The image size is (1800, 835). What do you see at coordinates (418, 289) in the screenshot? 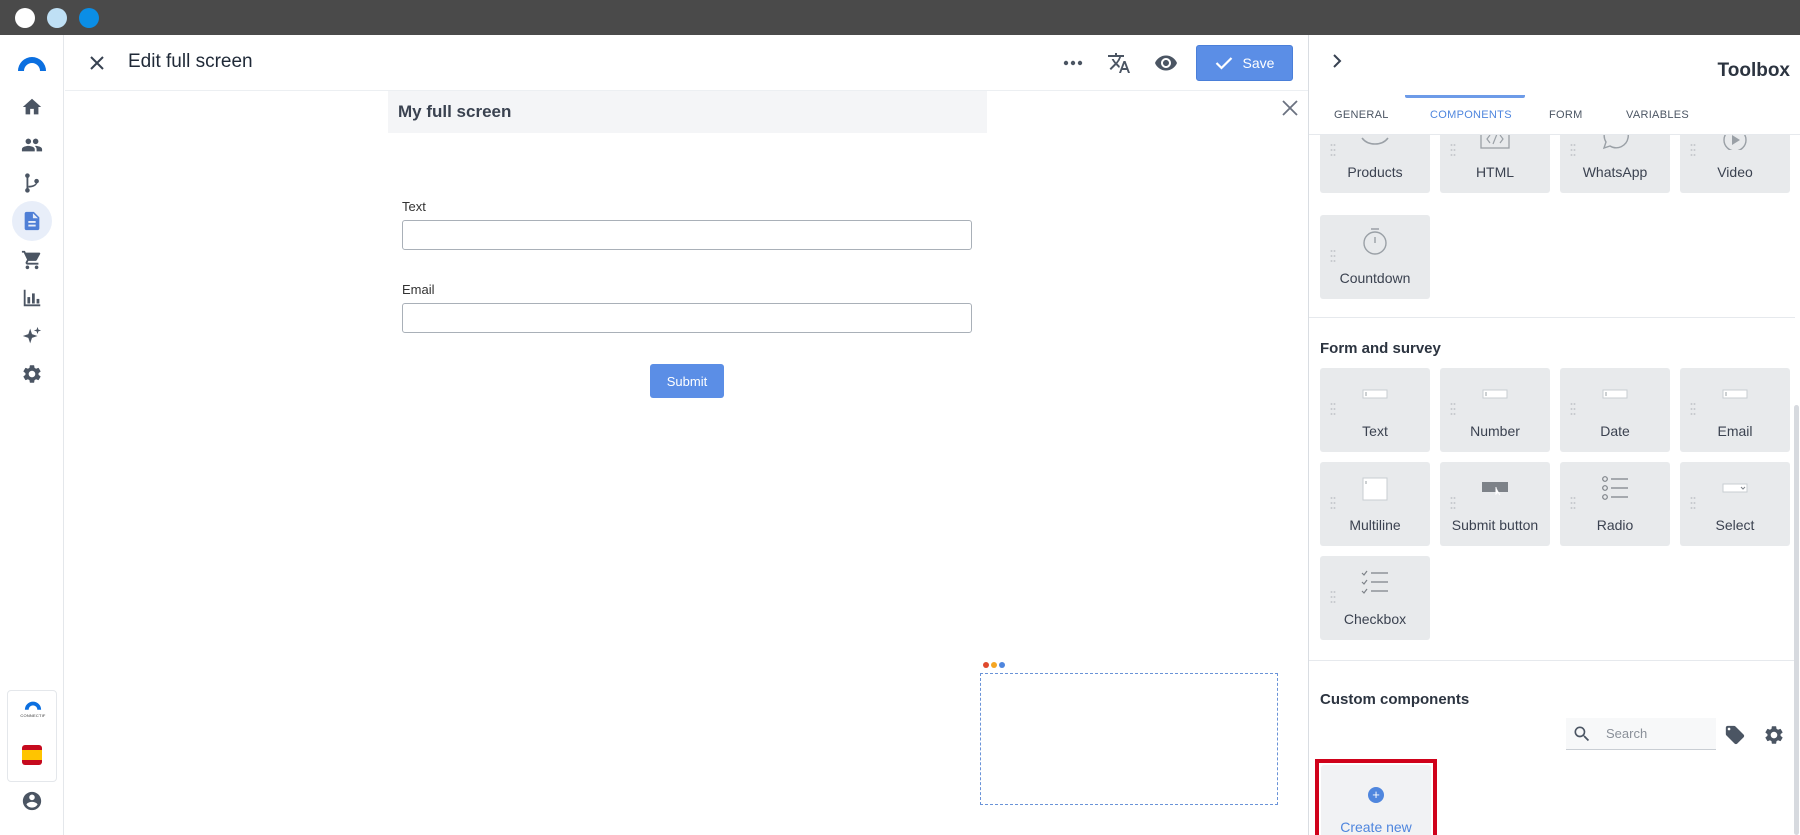
I see `email-field-label: Email` at bounding box center [418, 289].